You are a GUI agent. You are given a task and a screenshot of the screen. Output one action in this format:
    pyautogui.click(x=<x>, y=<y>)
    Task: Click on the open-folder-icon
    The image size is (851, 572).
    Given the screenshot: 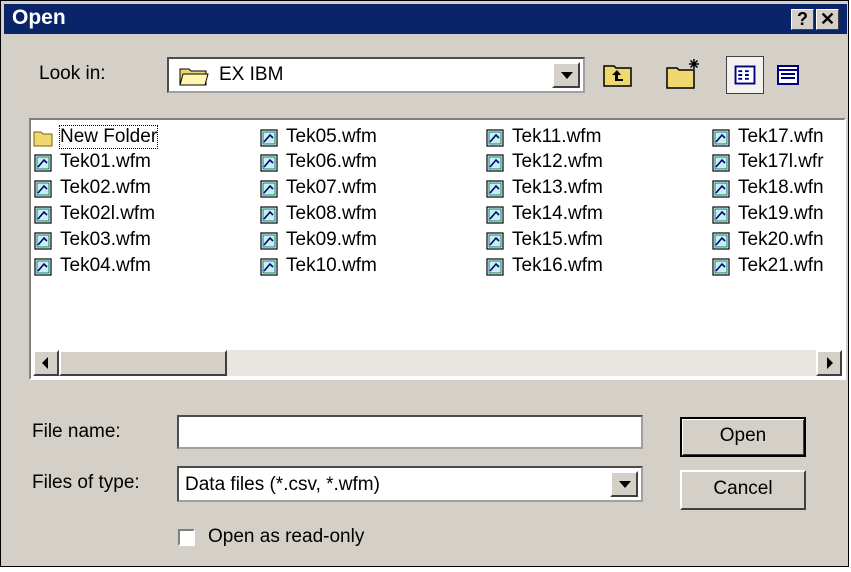 What is the action you would take?
    pyautogui.click(x=194, y=77)
    